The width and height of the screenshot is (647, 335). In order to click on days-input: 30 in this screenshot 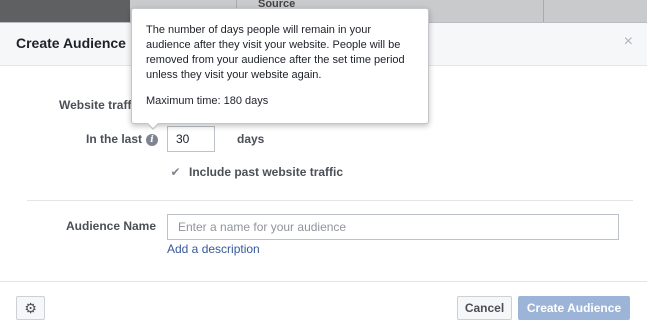, I will do `click(191, 139)`.